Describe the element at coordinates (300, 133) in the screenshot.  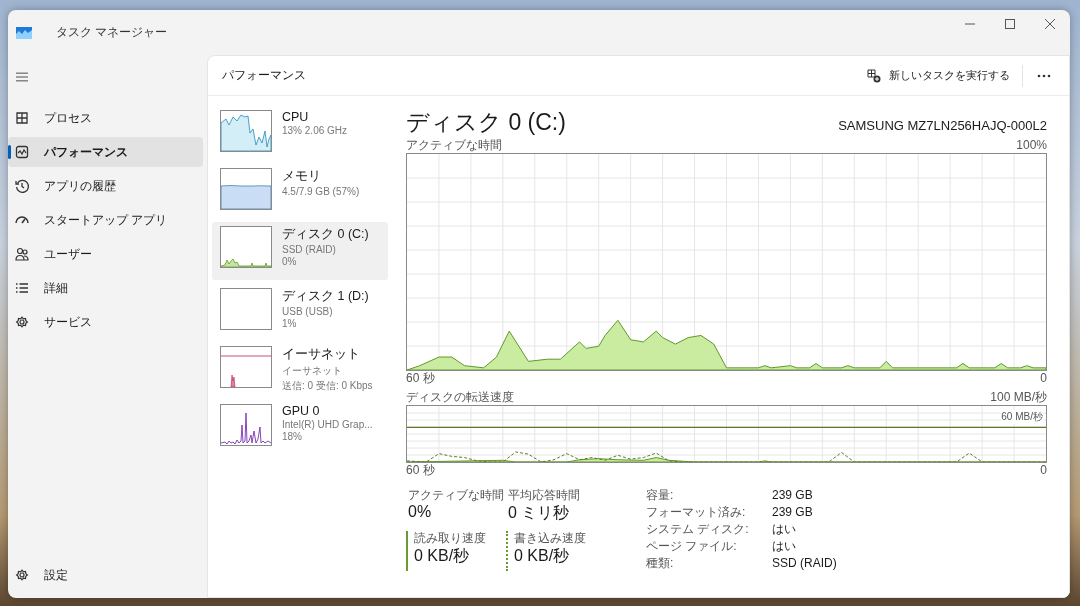
I see `device-item: CPU 13% 2.06 GHz` at that location.